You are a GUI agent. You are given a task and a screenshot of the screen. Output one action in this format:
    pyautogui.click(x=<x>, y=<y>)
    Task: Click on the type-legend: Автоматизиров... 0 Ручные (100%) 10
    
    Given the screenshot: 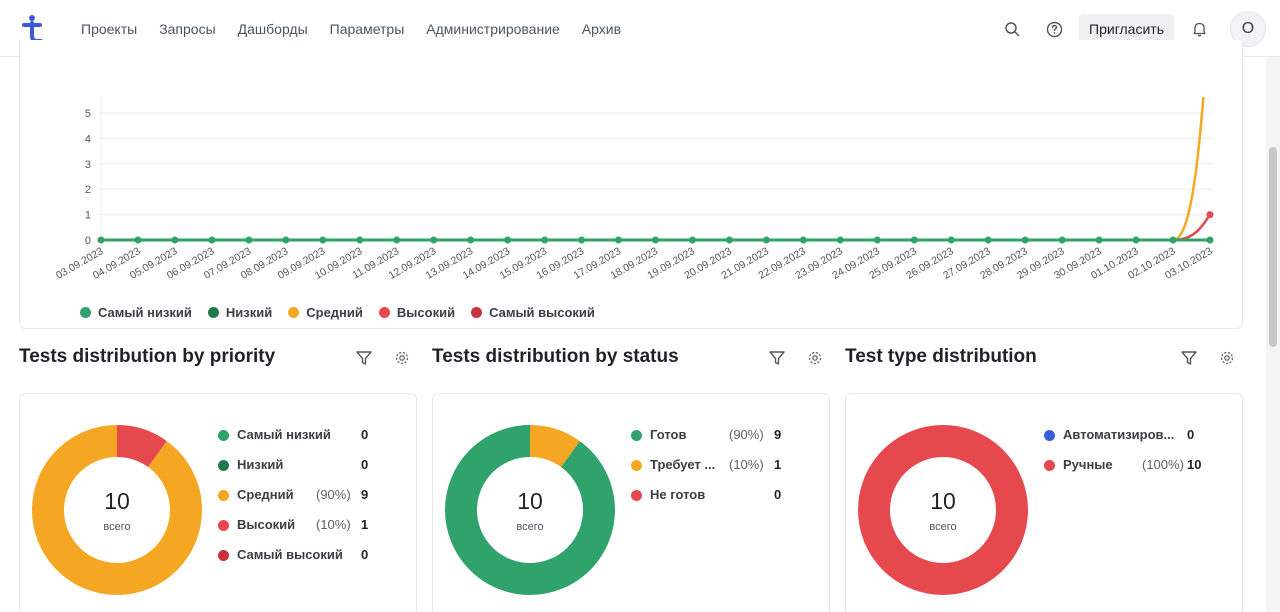 What is the action you would take?
    pyautogui.click(x=1124, y=457)
    